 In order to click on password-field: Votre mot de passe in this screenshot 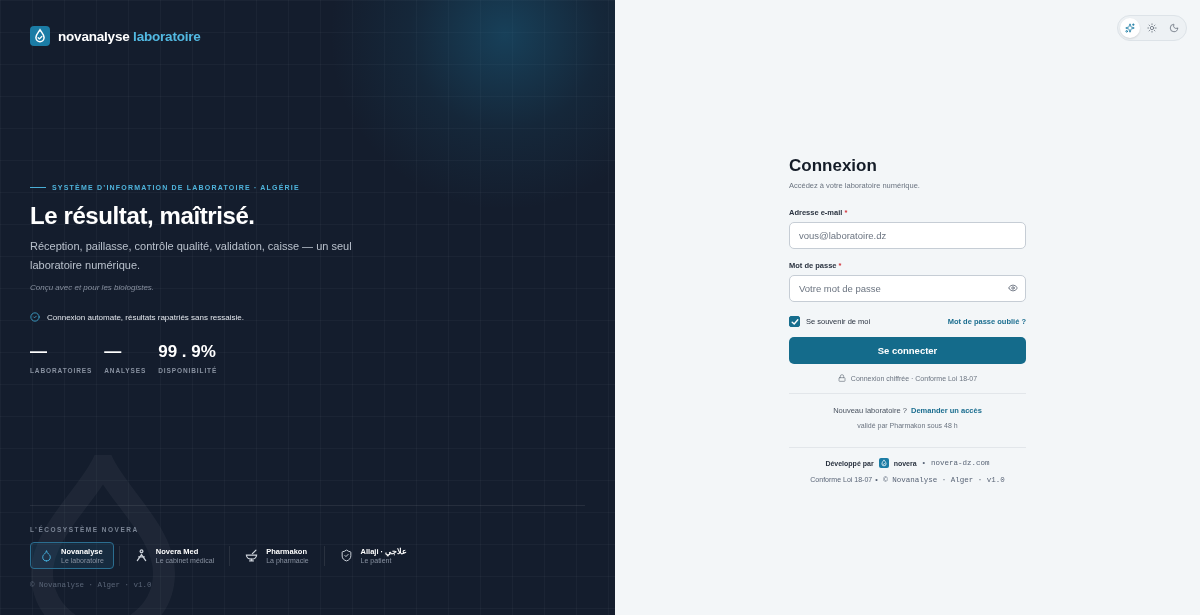, I will do `click(907, 288)`.